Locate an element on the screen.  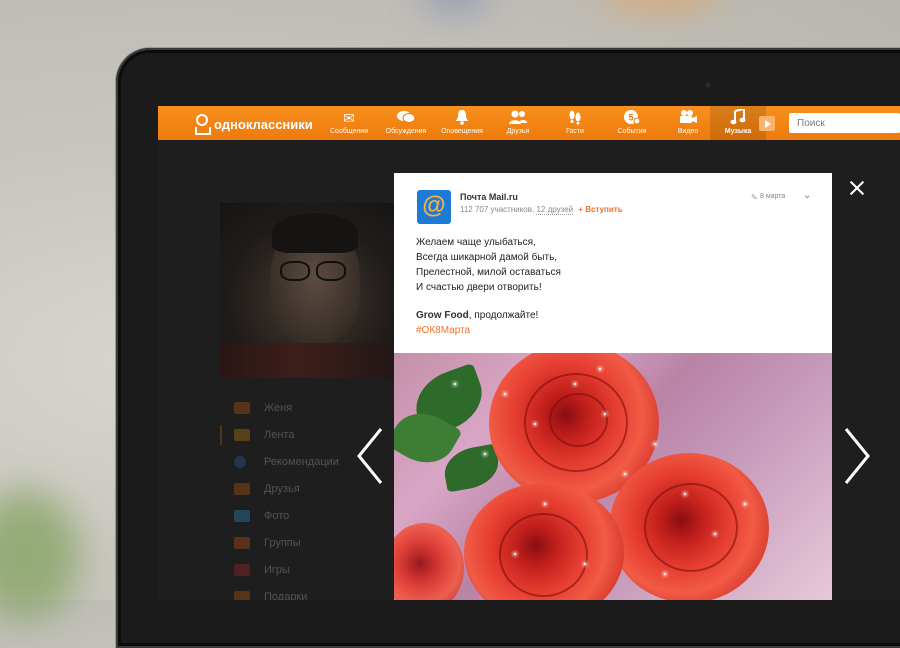
friends-count-link: 12 друзей is located at coordinates (555, 210).